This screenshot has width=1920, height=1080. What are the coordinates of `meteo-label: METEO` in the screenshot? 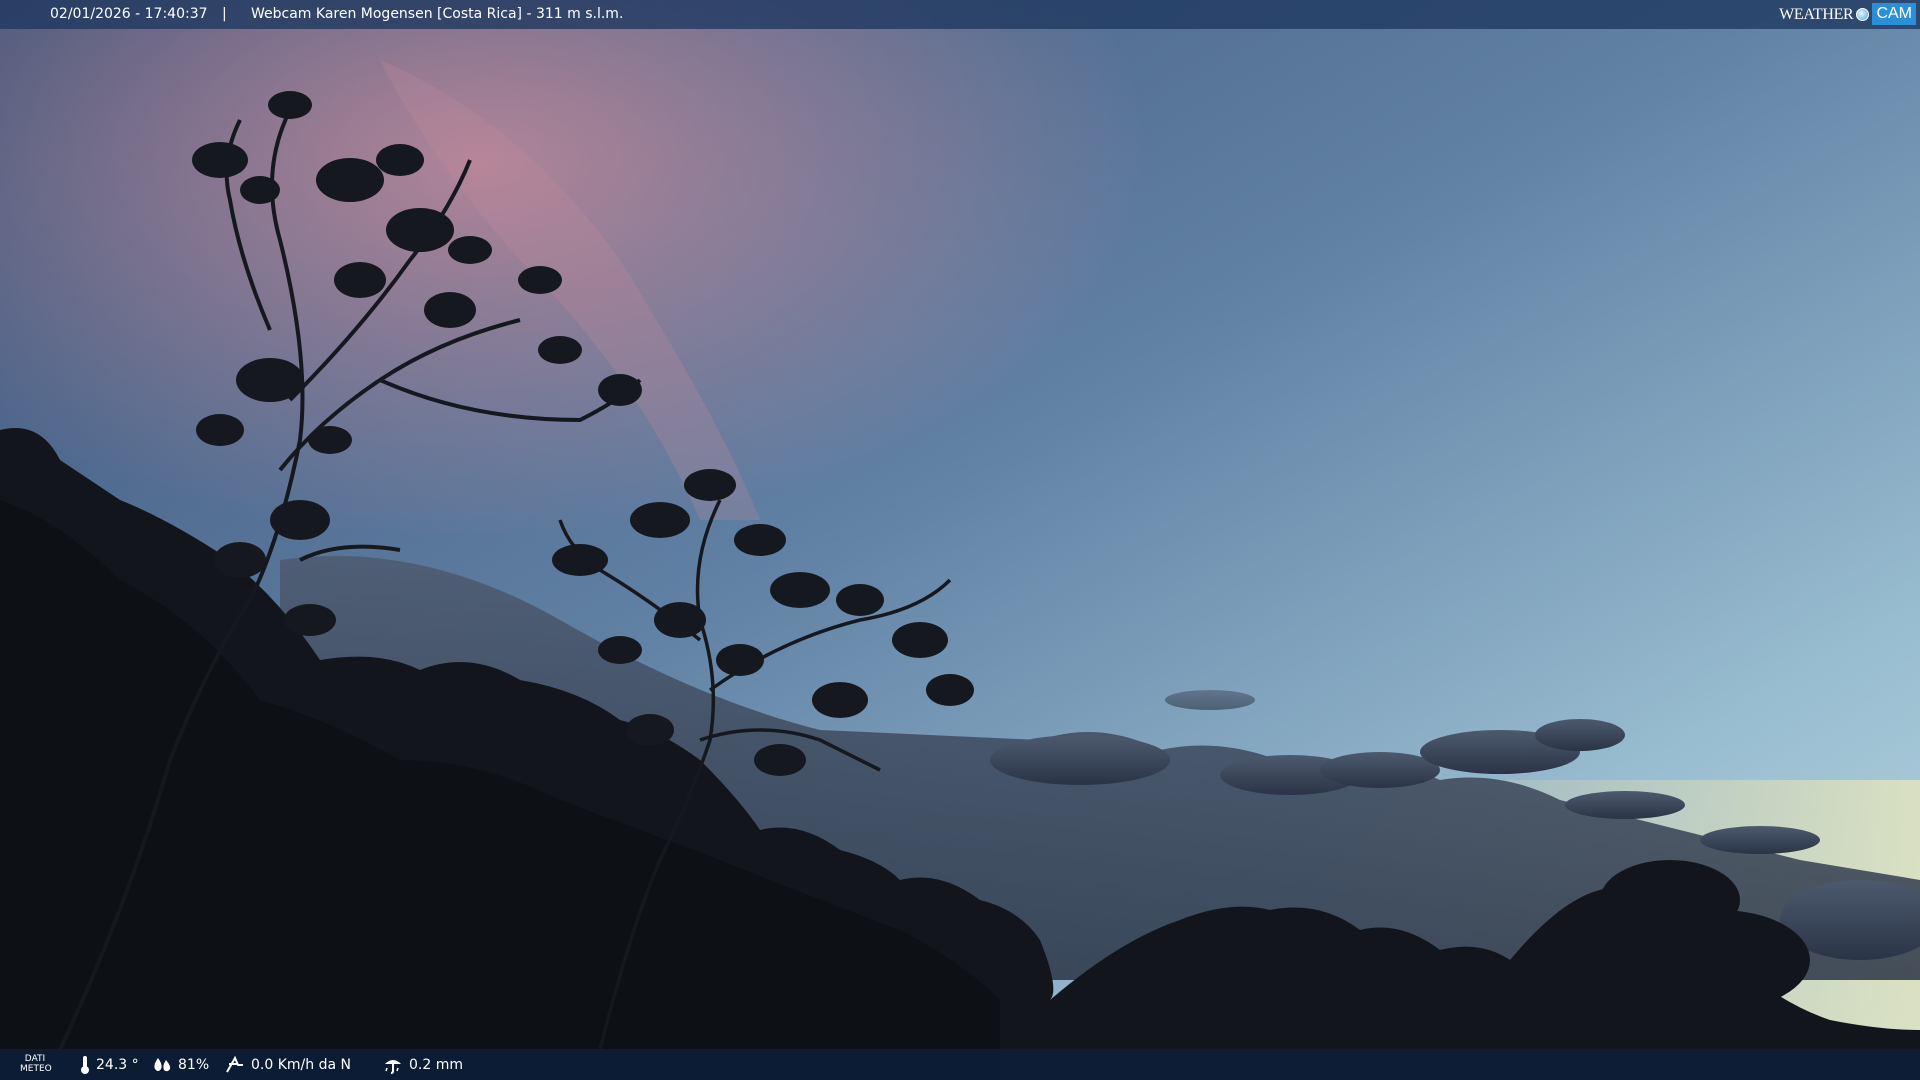 It's located at (36, 1069).